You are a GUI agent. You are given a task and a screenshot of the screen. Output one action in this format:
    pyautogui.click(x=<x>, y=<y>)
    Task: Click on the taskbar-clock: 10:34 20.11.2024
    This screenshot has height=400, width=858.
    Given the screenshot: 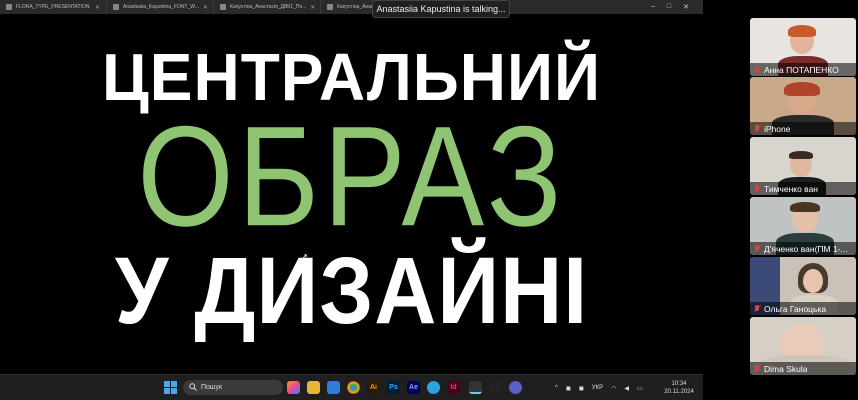 What is the action you would take?
    pyautogui.click(x=679, y=388)
    